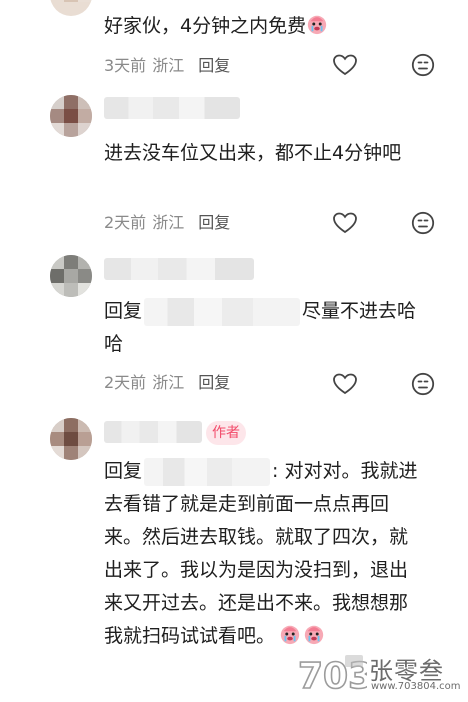  What do you see at coordinates (416, 686) in the screenshot?
I see `watermark-url: www.703804.com` at bounding box center [416, 686].